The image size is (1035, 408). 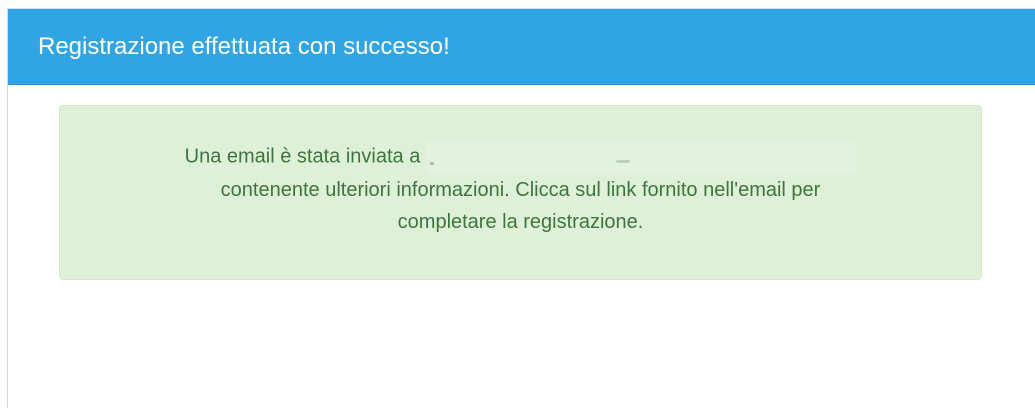 I want to click on panel-title: Registrazione effettuata con successo!, so click(x=244, y=46).